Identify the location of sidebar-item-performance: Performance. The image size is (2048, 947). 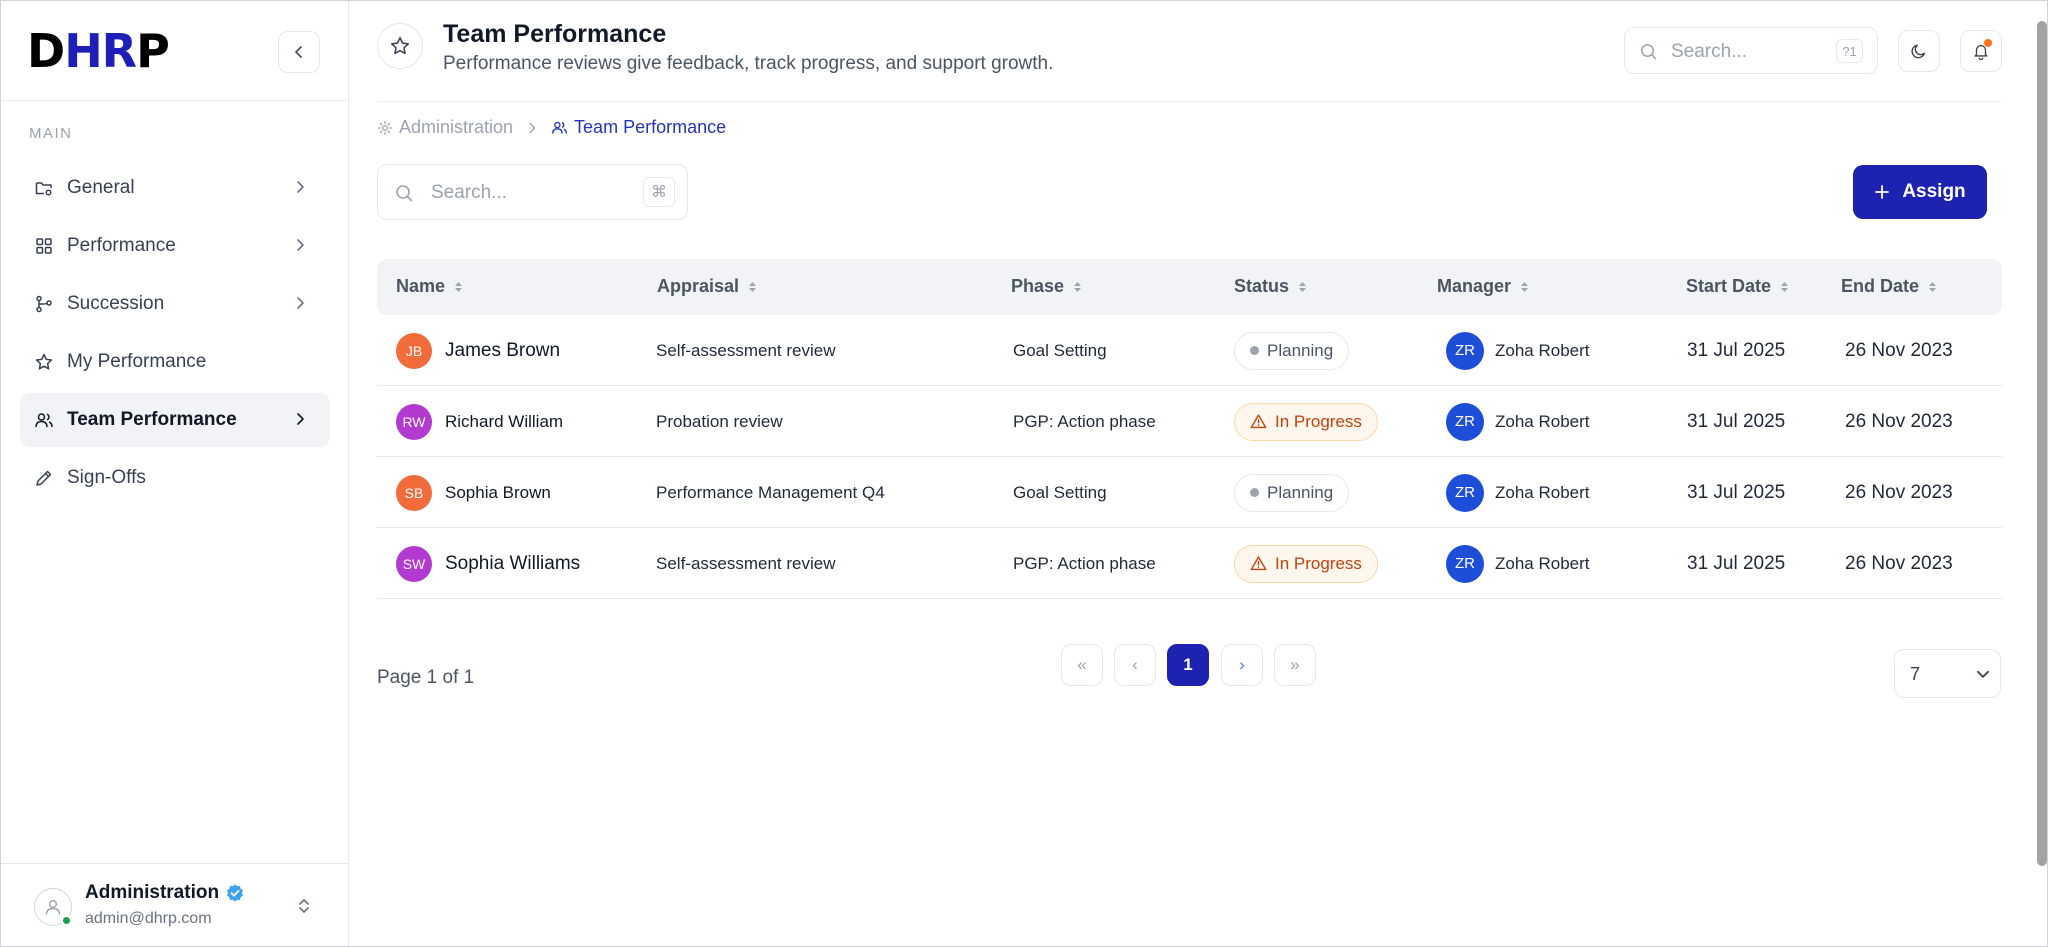
(175, 246).